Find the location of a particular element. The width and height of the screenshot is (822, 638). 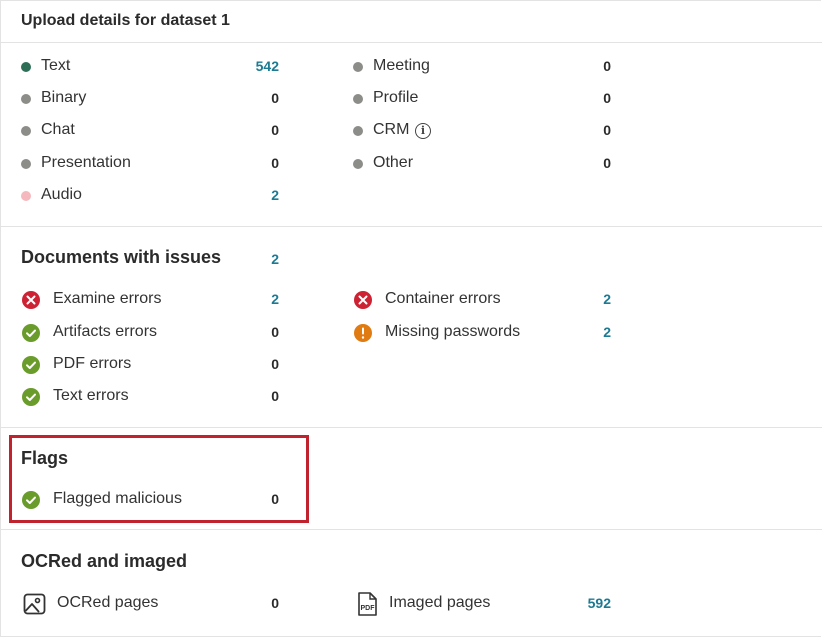

issue-row-text-errors: Text errors 0 is located at coordinates (151, 397).